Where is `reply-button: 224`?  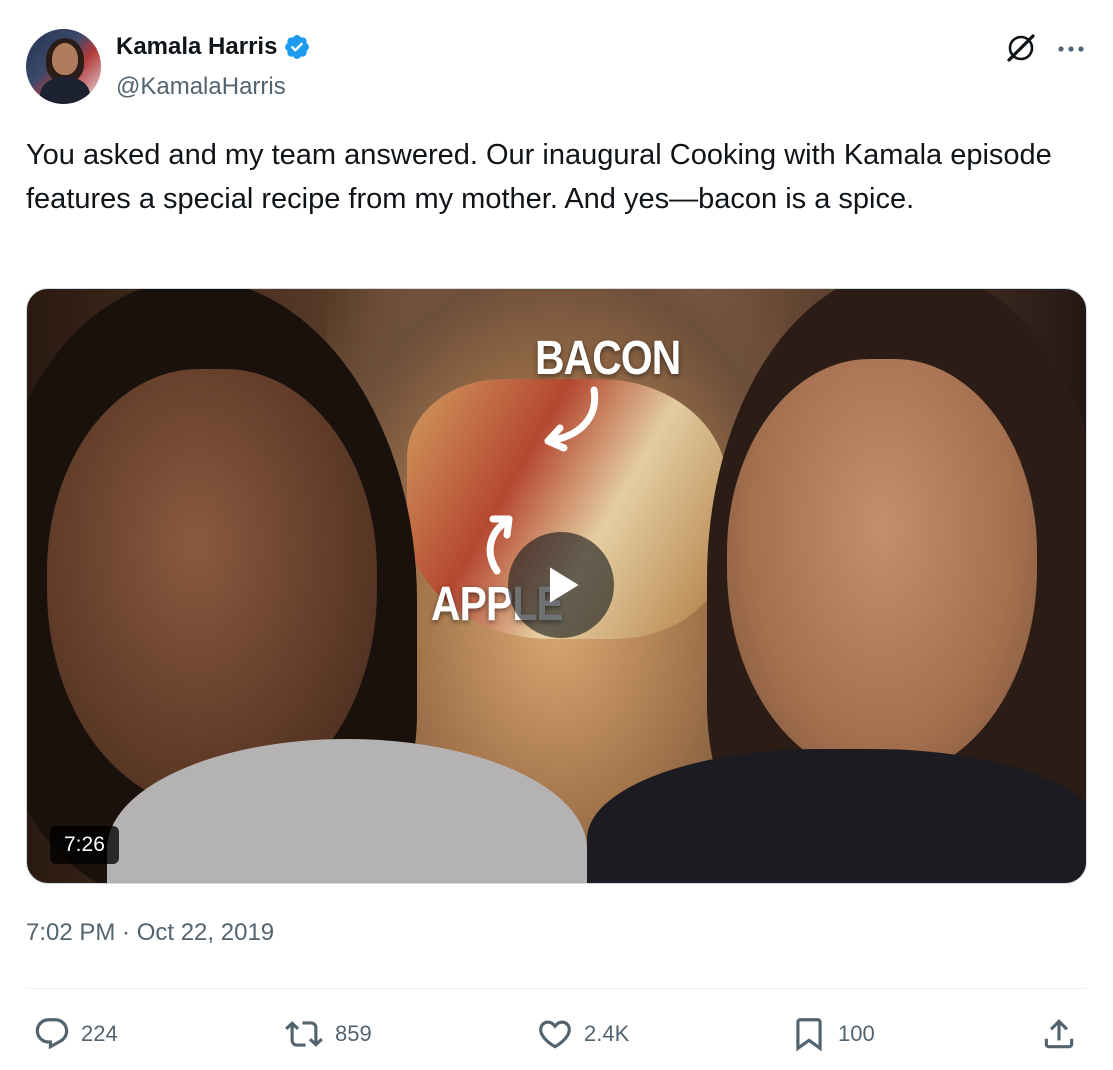
reply-button: 224 is located at coordinates (75, 1034).